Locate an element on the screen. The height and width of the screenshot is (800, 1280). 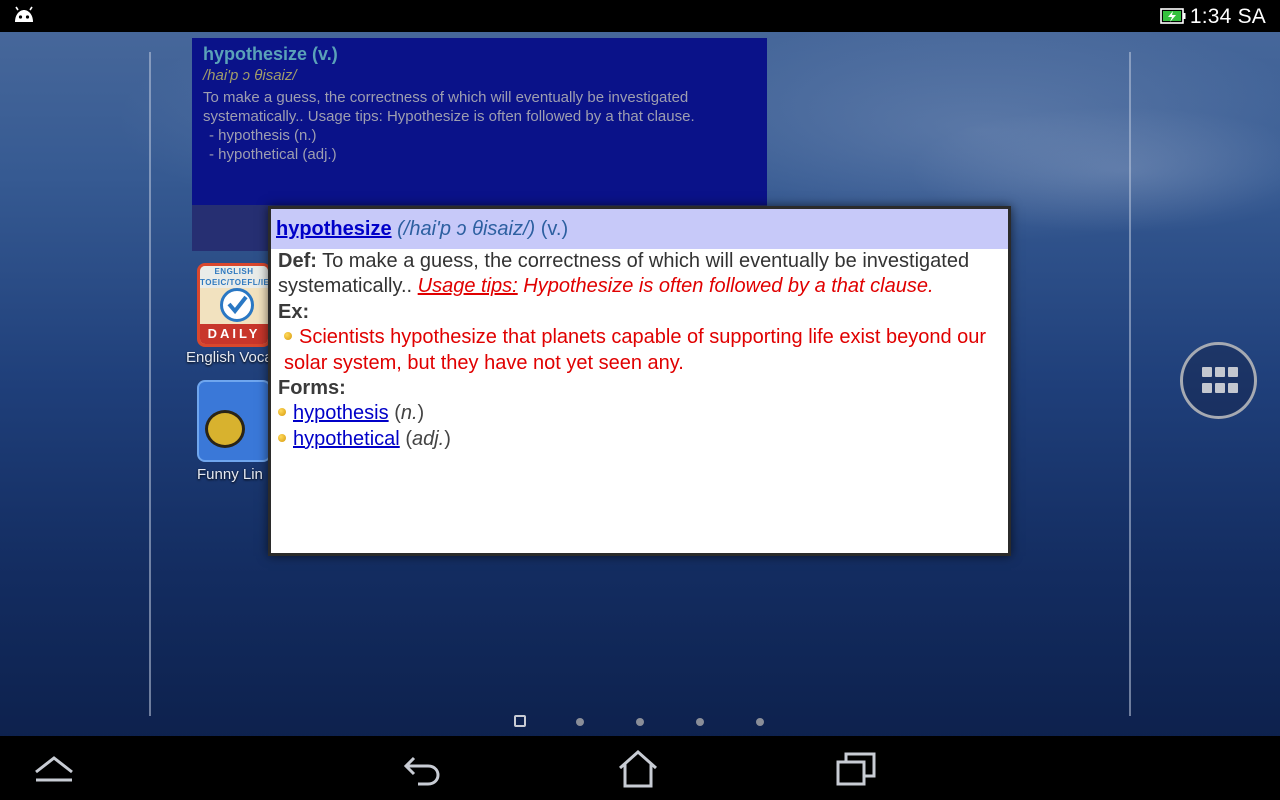
form-pos-text: n. is located at coordinates (409, 413).